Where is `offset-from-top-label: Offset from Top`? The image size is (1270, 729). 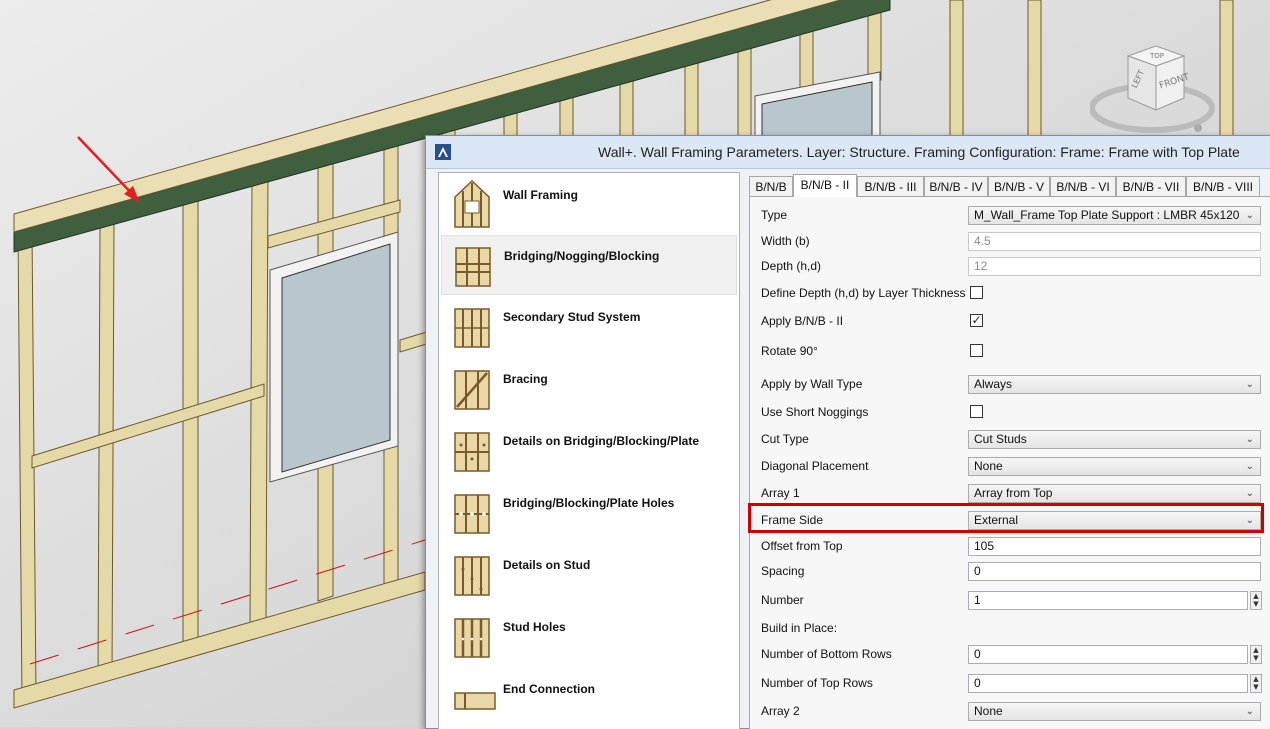 offset-from-top-label: Offset from Top is located at coordinates (802, 546).